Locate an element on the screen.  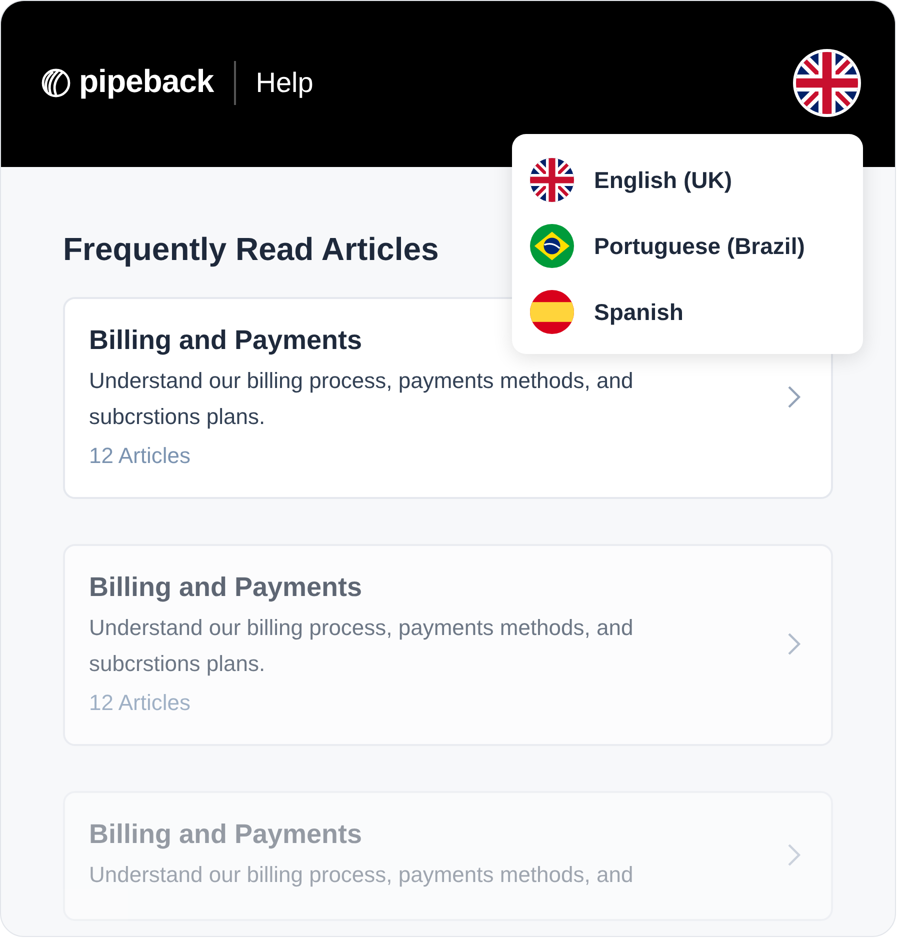
section-title: Help is located at coordinates (285, 83).